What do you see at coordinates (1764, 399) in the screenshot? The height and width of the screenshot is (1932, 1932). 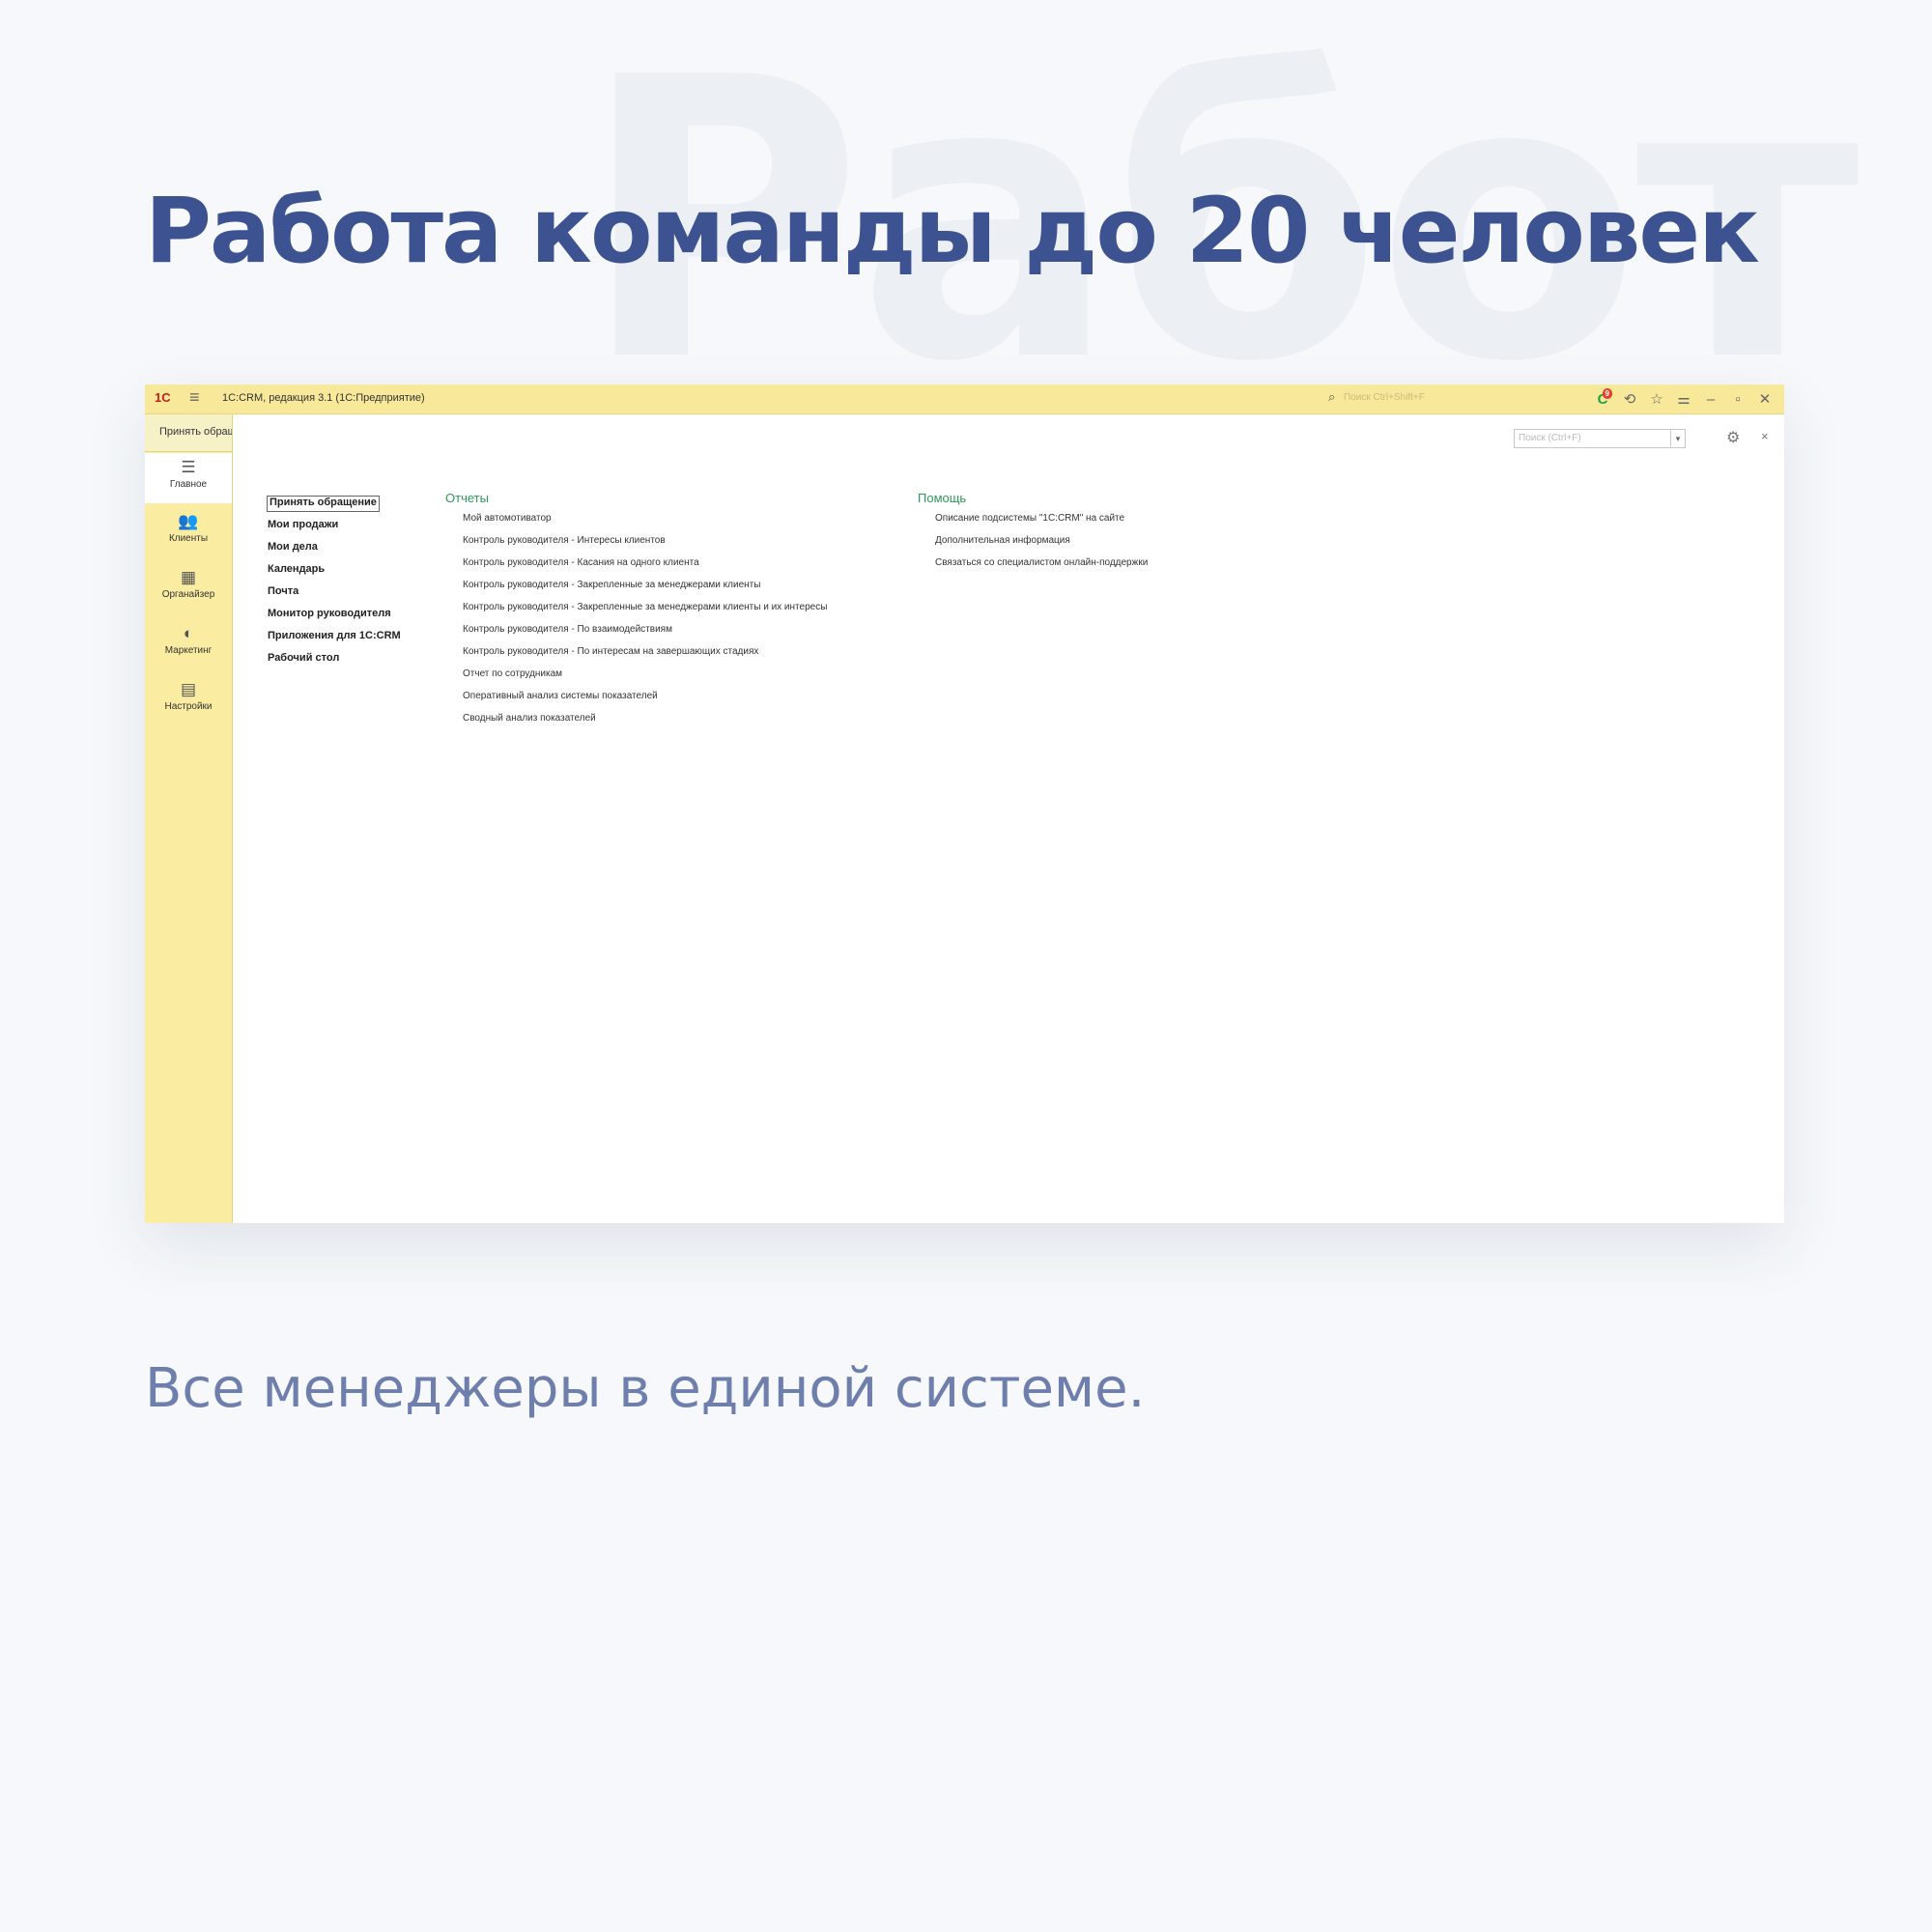 I see `close-window-icon: ✕` at bounding box center [1764, 399].